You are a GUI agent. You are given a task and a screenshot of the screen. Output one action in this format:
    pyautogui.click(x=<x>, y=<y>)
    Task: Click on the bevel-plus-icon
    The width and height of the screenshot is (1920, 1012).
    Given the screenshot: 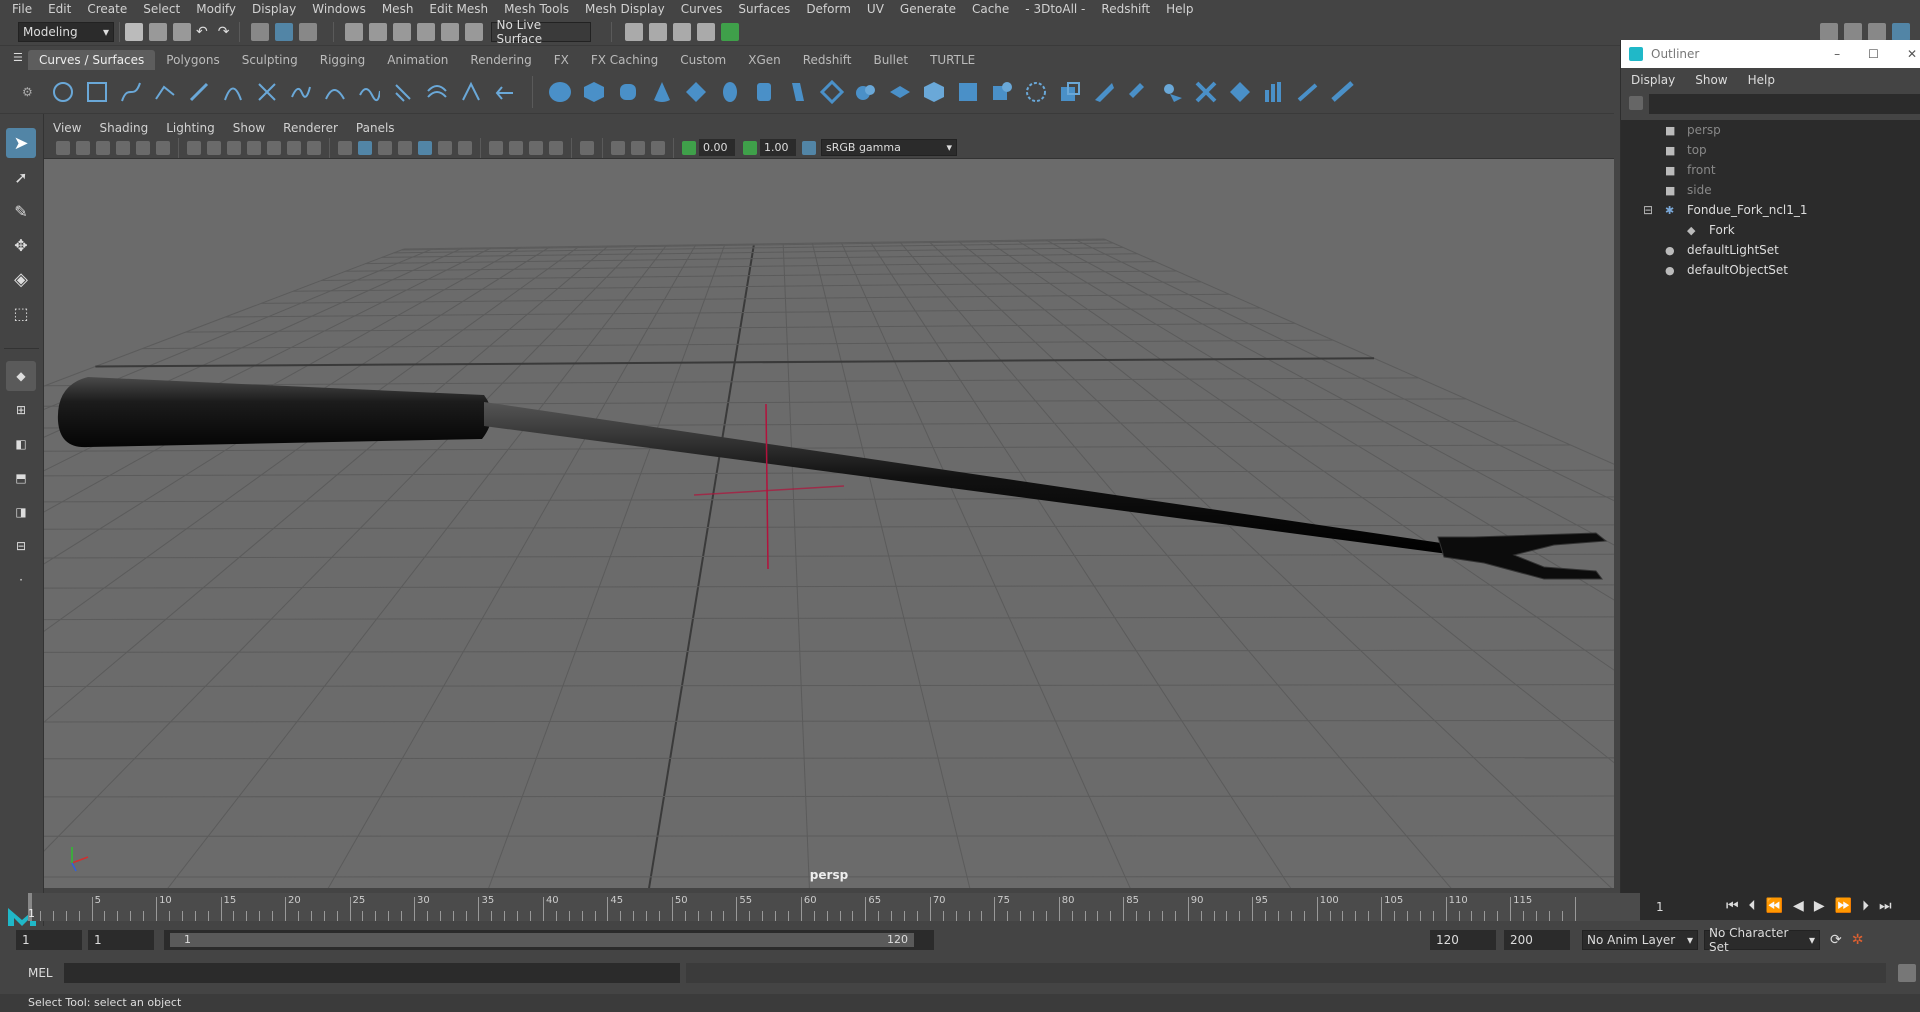 What is the action you would take?
    pyautogui.click(x=934, y=92)
    